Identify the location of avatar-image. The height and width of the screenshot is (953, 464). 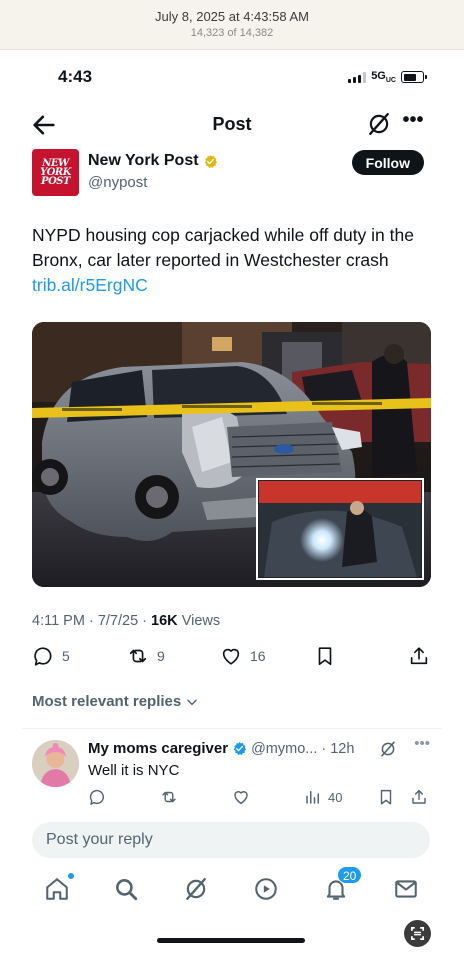
(55, 763).